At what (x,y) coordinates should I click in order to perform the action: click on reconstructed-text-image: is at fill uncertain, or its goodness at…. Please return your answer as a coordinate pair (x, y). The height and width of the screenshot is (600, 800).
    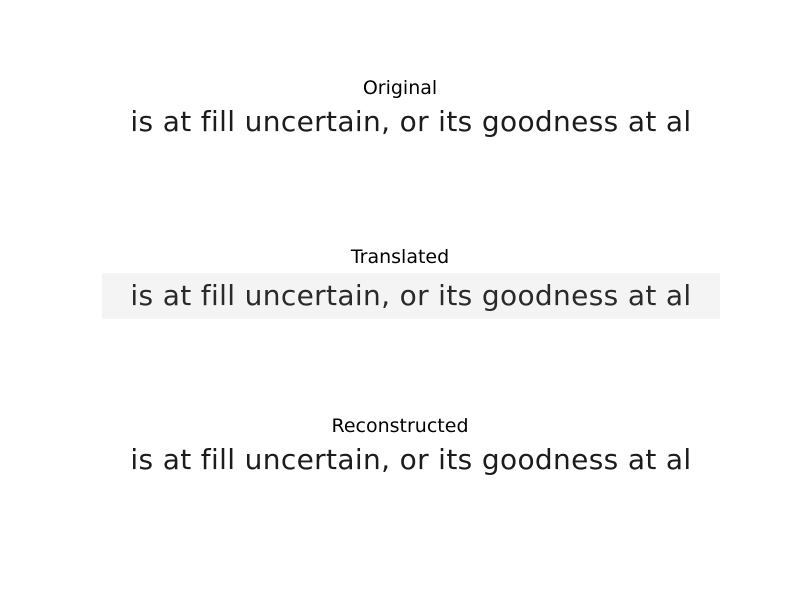
    Looking at the image, I should click on (411, 460).